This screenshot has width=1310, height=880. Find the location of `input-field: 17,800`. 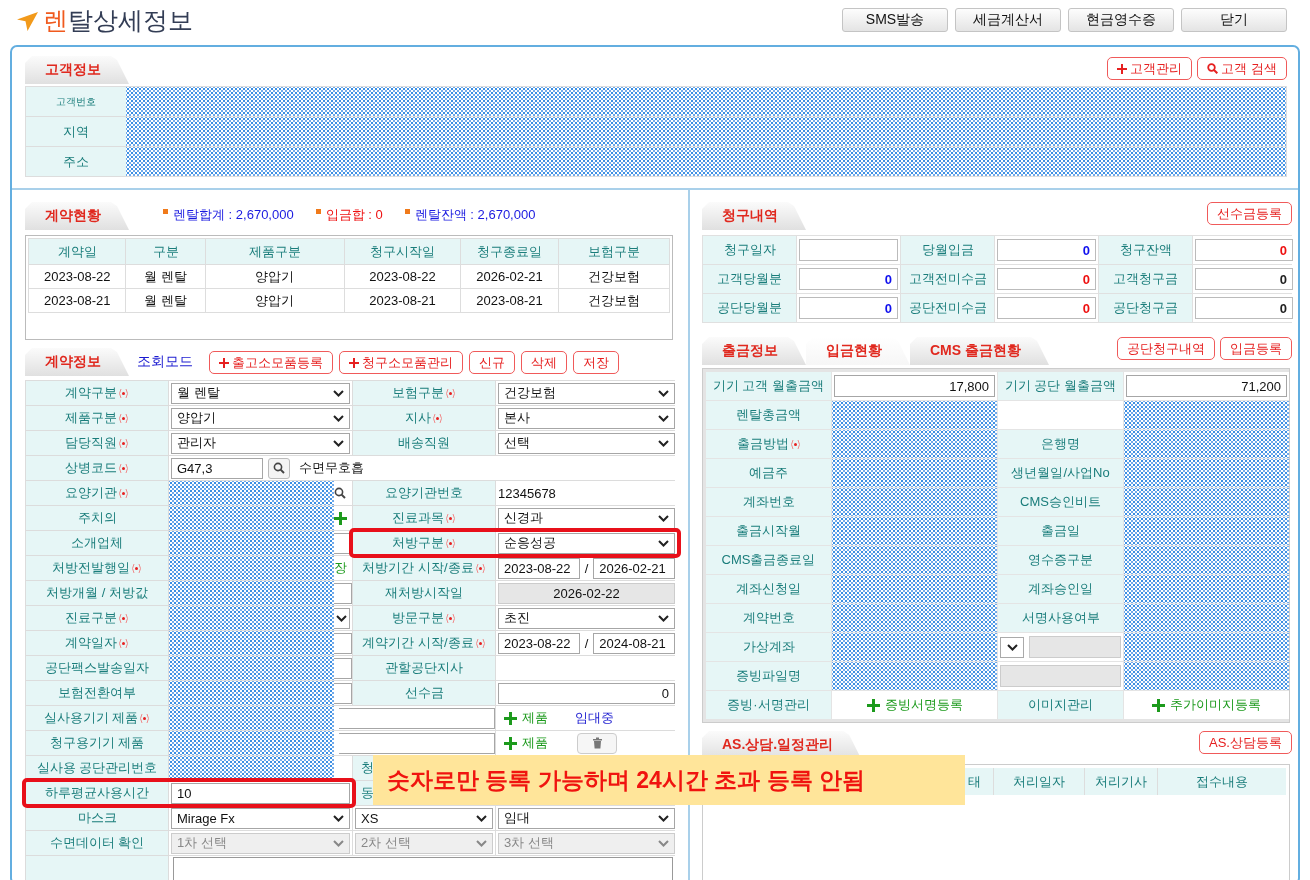

input-field: 17,800 is located at coordinates (914, 386).